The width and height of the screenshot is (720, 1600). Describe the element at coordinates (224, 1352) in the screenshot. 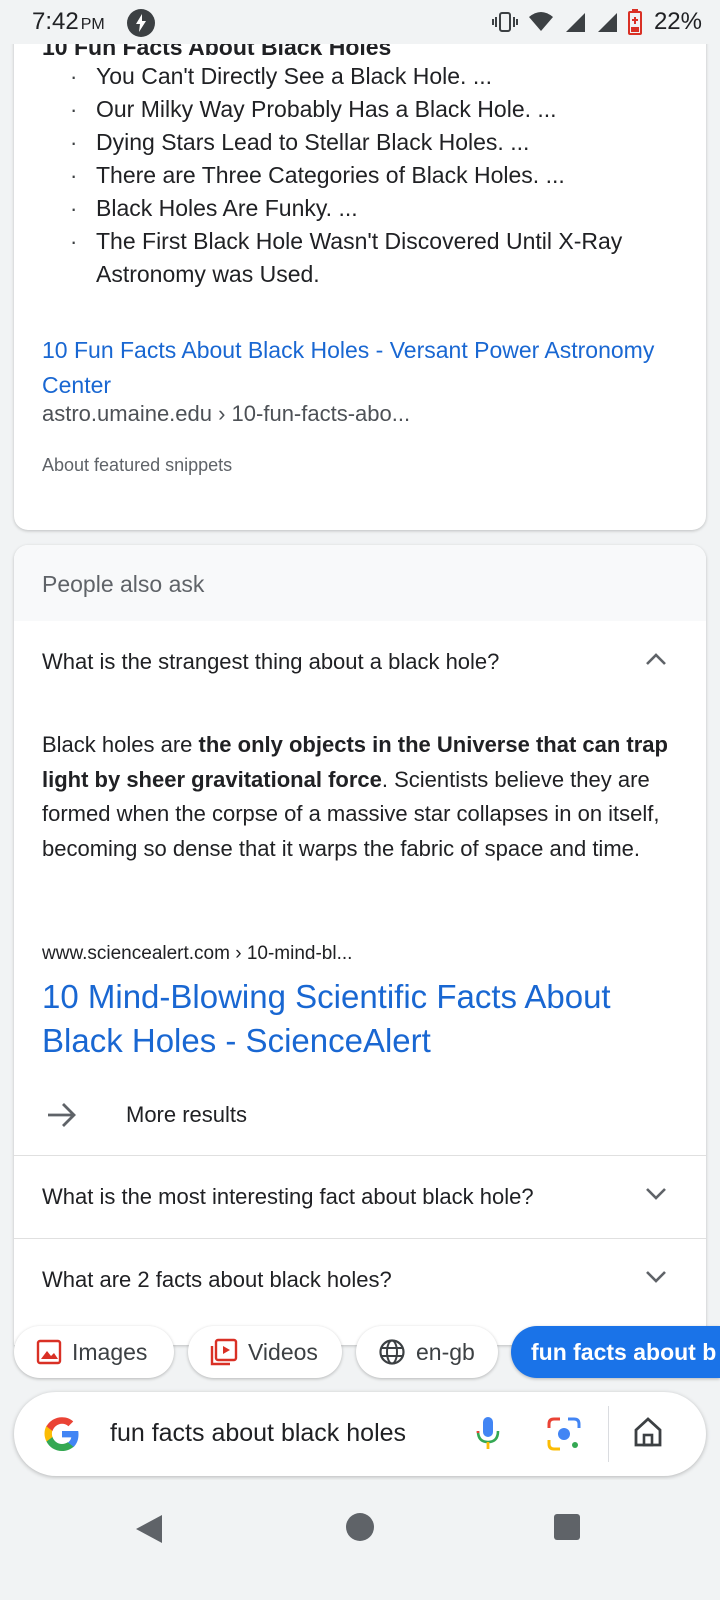

I see `video-icon` at that location.